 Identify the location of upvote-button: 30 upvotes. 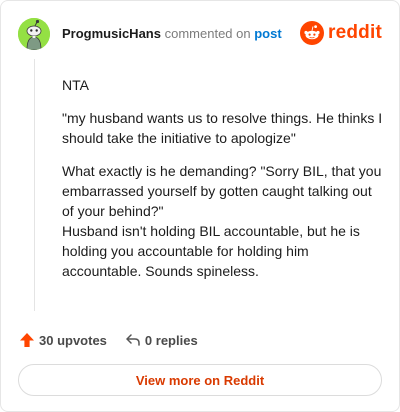
(63, 340).